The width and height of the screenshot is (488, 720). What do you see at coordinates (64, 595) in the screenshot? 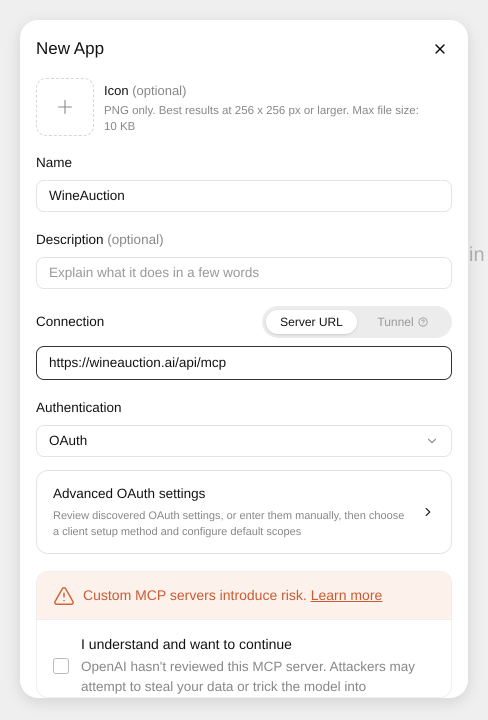
I see `warning-icon` at bounding box center [64, 595].